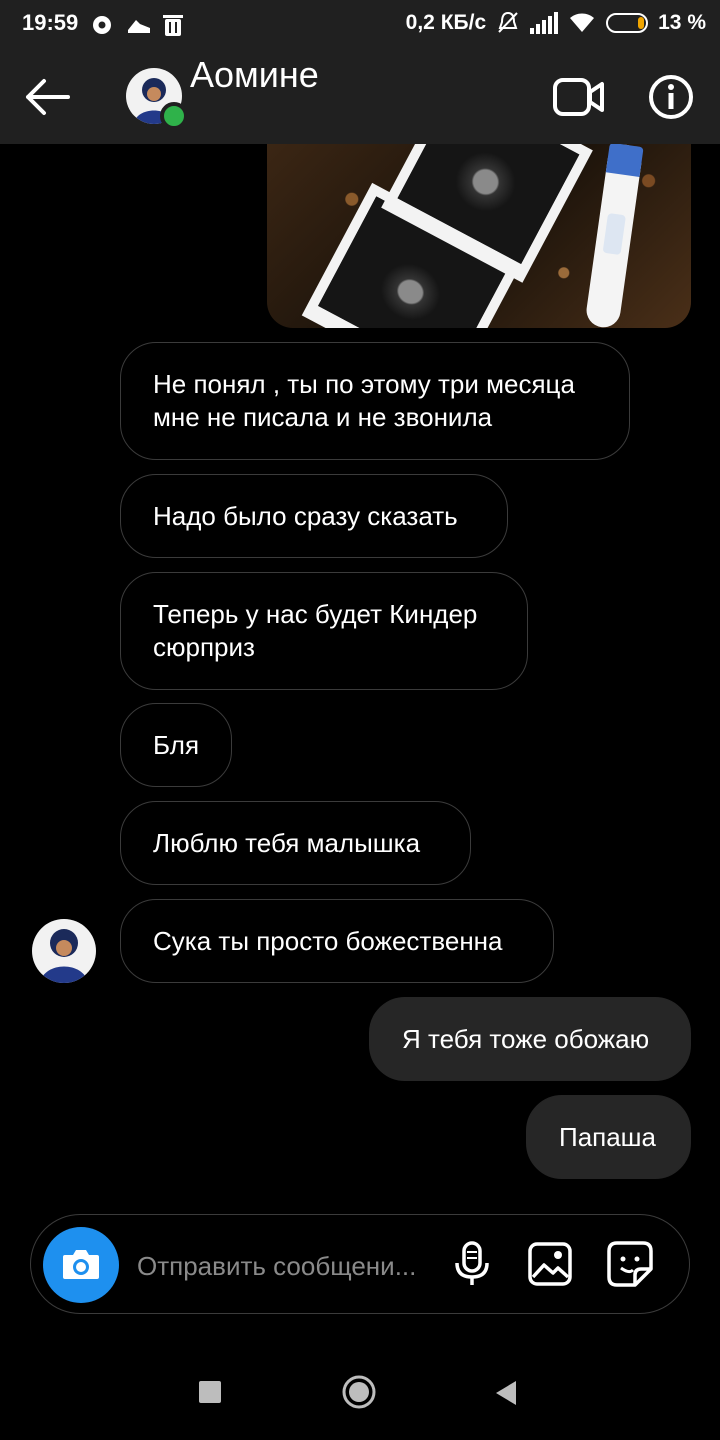 This screenshot has width=720, height=1440. Describe the element at coordinates (479, 236) in the screenshot. I see `shared-photo` at that location.